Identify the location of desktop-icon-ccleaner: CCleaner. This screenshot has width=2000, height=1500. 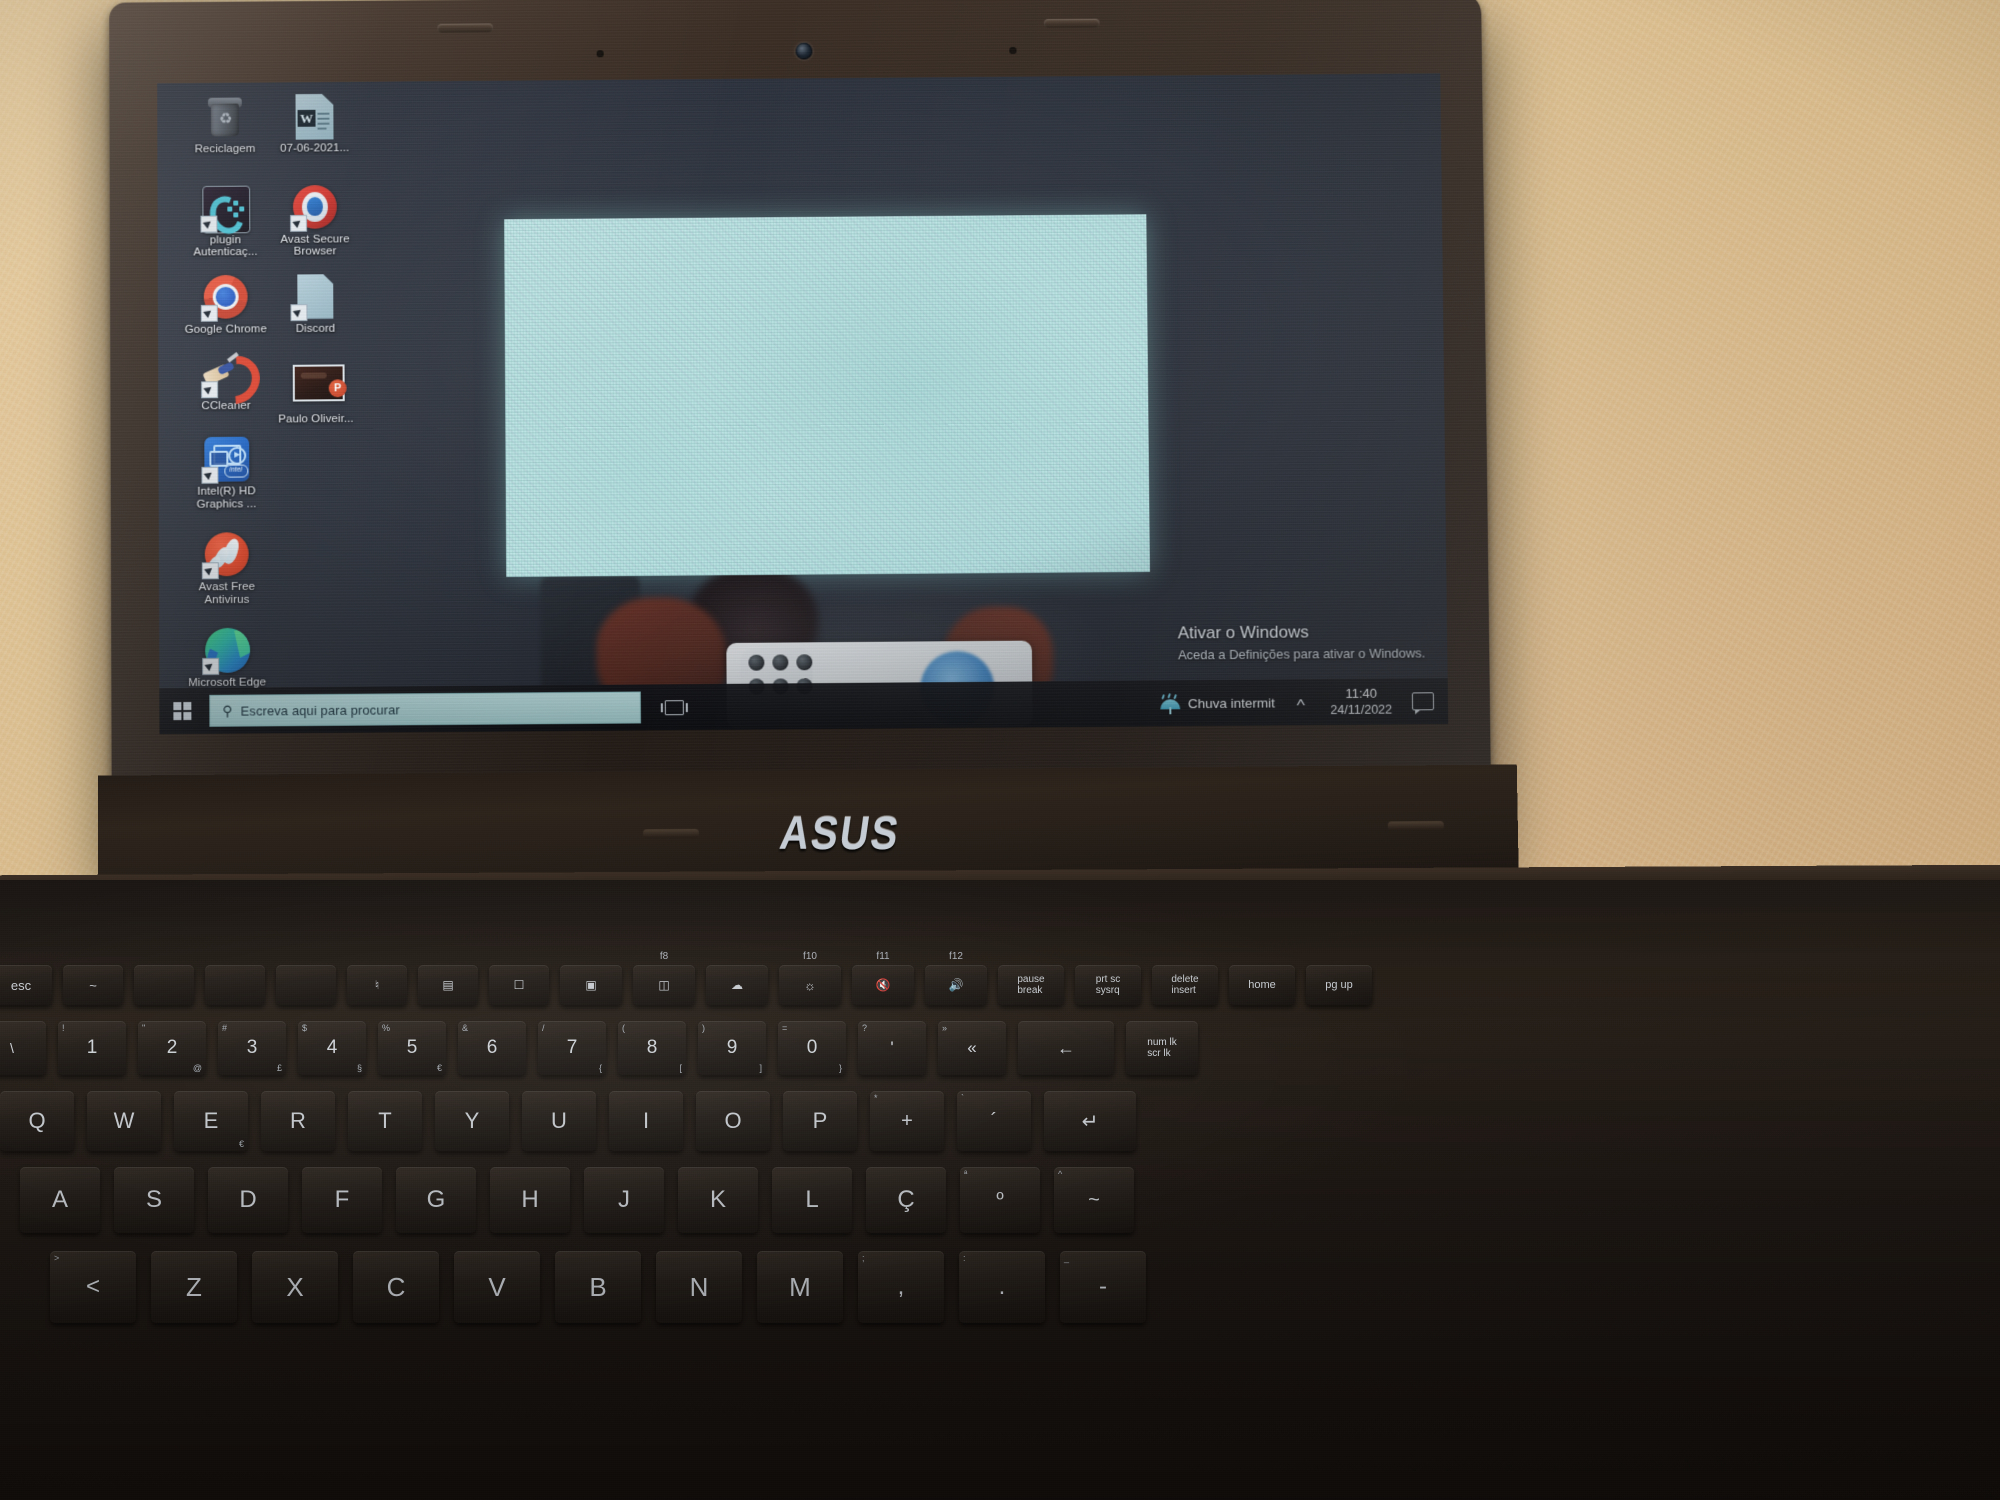
(226, 380).